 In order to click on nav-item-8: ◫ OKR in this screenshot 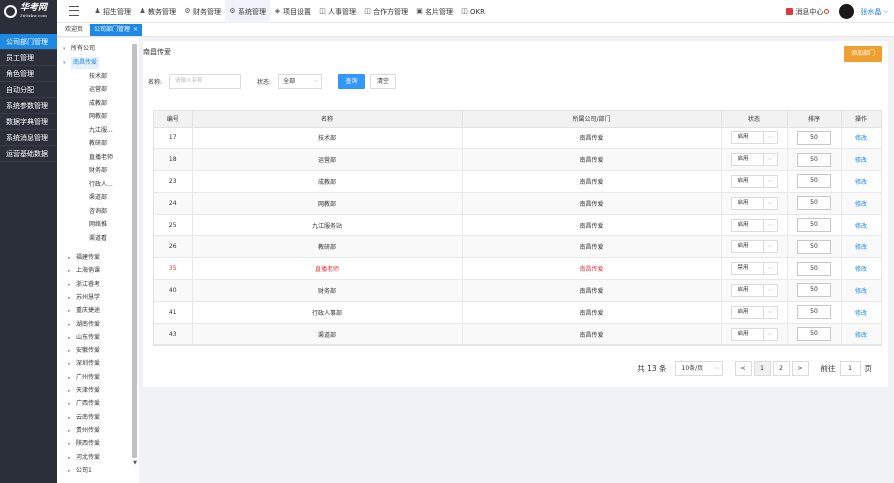, I will do `click(473, 11)`.